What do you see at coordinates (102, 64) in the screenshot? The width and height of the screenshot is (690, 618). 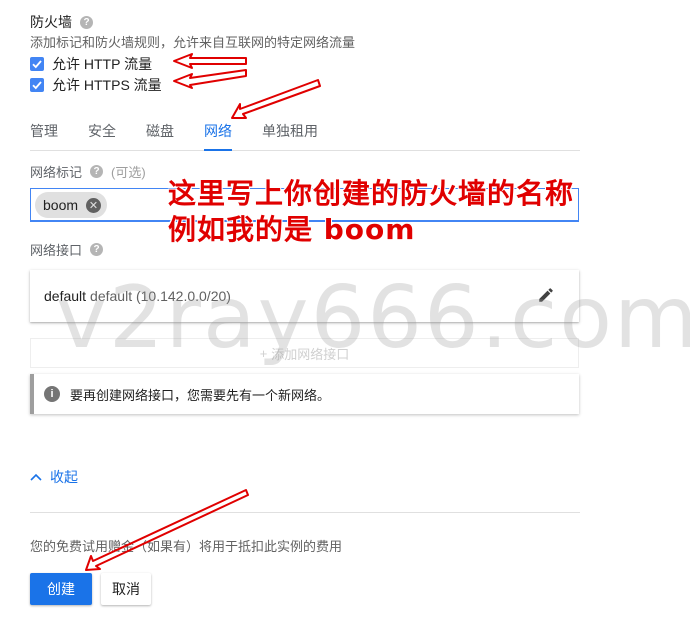 I see `allow-http-label: 允许 HTTP 流量` at bounding box center [102, 64].